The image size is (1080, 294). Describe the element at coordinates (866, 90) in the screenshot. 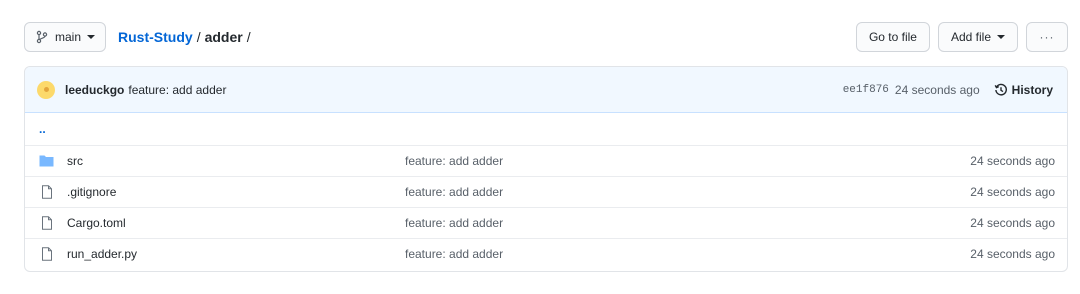

I see `commit-sha-link: ee1f876` at that location.